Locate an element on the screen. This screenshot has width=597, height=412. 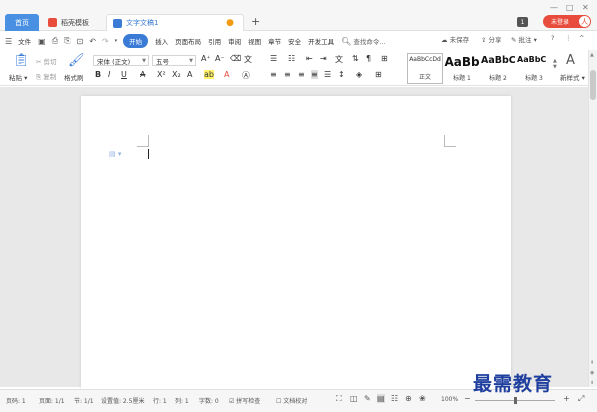
style-heading1: AaBb 标题 1 is located at coordinates (461, 68).